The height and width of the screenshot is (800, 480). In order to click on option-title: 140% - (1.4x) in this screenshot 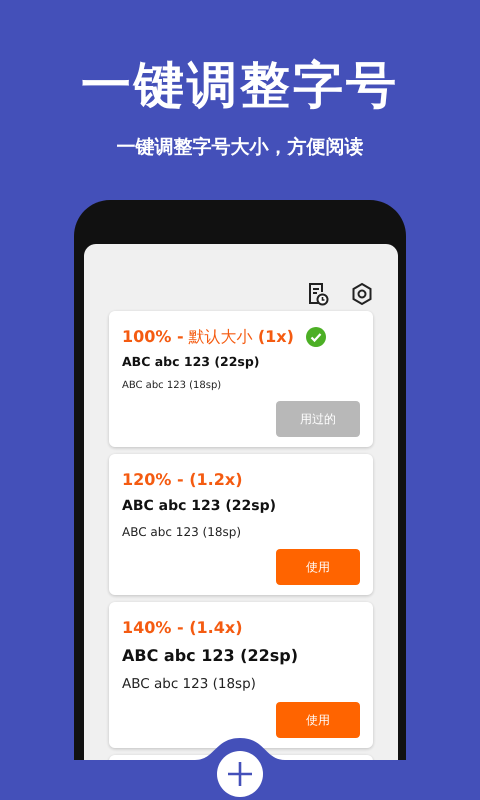, I will do `click(182, 627)`.